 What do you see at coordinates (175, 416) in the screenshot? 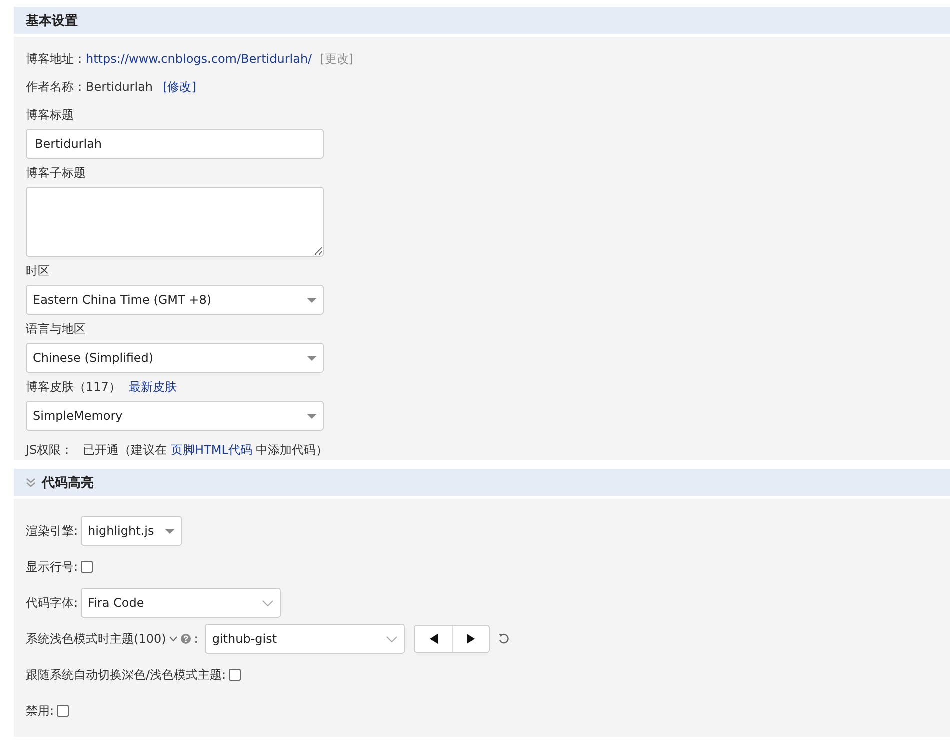
I see `dropdown: SimpleMemory` at bounding box center [175, 416].